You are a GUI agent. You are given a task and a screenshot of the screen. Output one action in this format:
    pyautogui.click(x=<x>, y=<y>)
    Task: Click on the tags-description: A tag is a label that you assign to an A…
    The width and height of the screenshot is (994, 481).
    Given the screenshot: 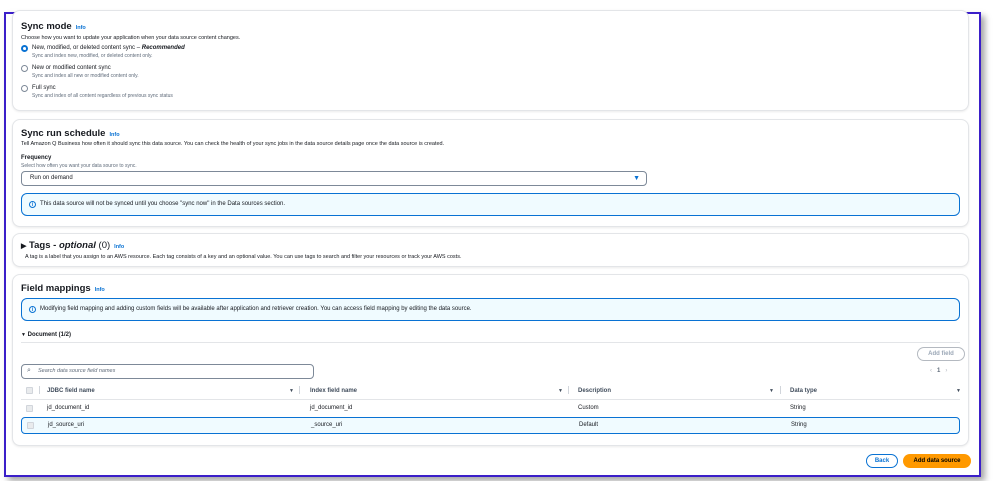 What is the action you would take?
    pyautogui.click(x=243, y=257)
    